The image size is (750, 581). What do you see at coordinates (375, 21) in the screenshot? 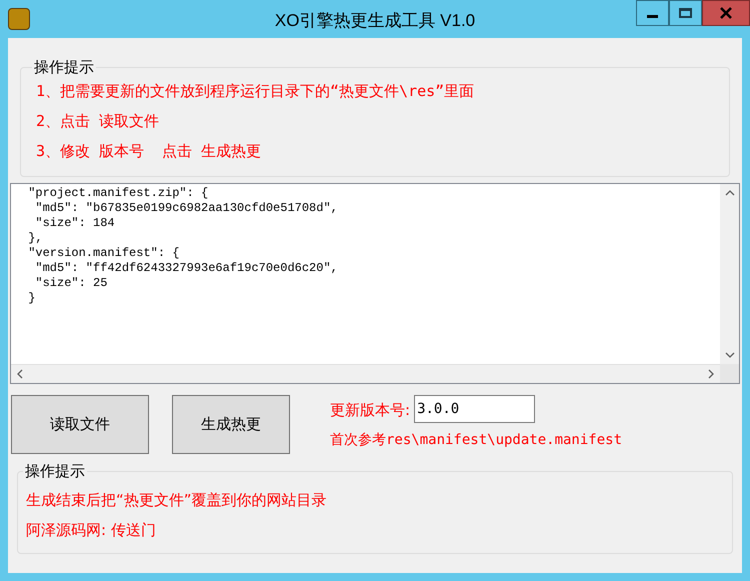
I see `window-title: XO引擎热更生成工具 V1.0` at bounding box center [375, 21].